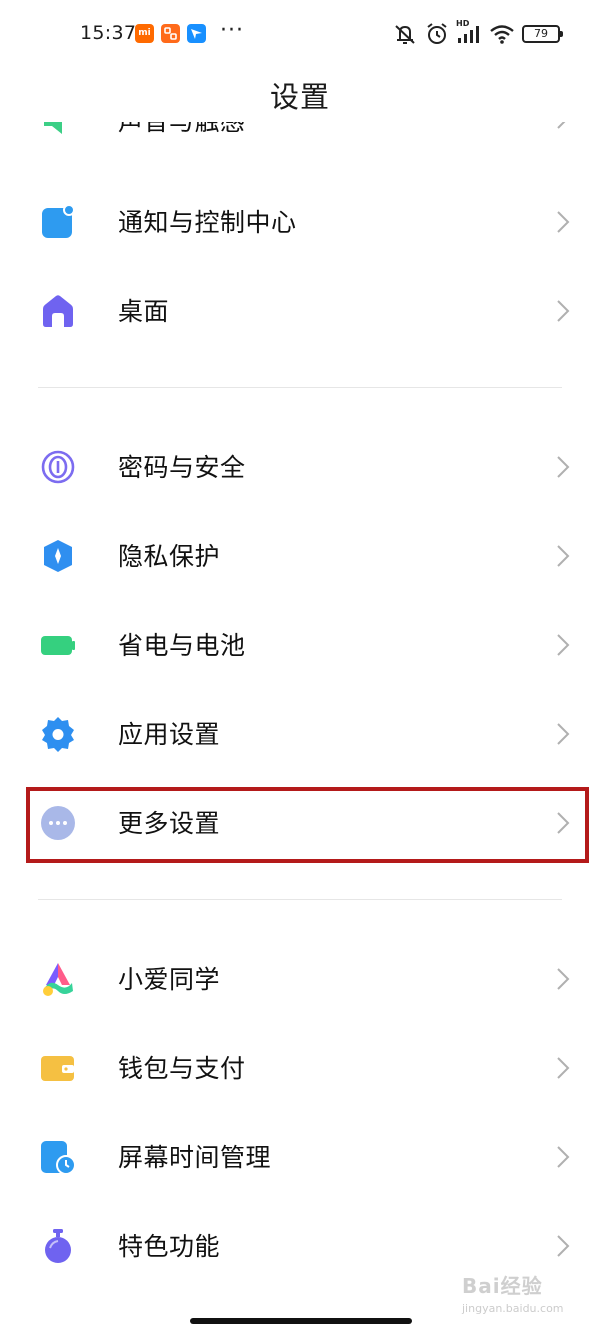 The image size is (600, 1333). I want to click on settings-item-label: 隐私保护, so click(169, 556).